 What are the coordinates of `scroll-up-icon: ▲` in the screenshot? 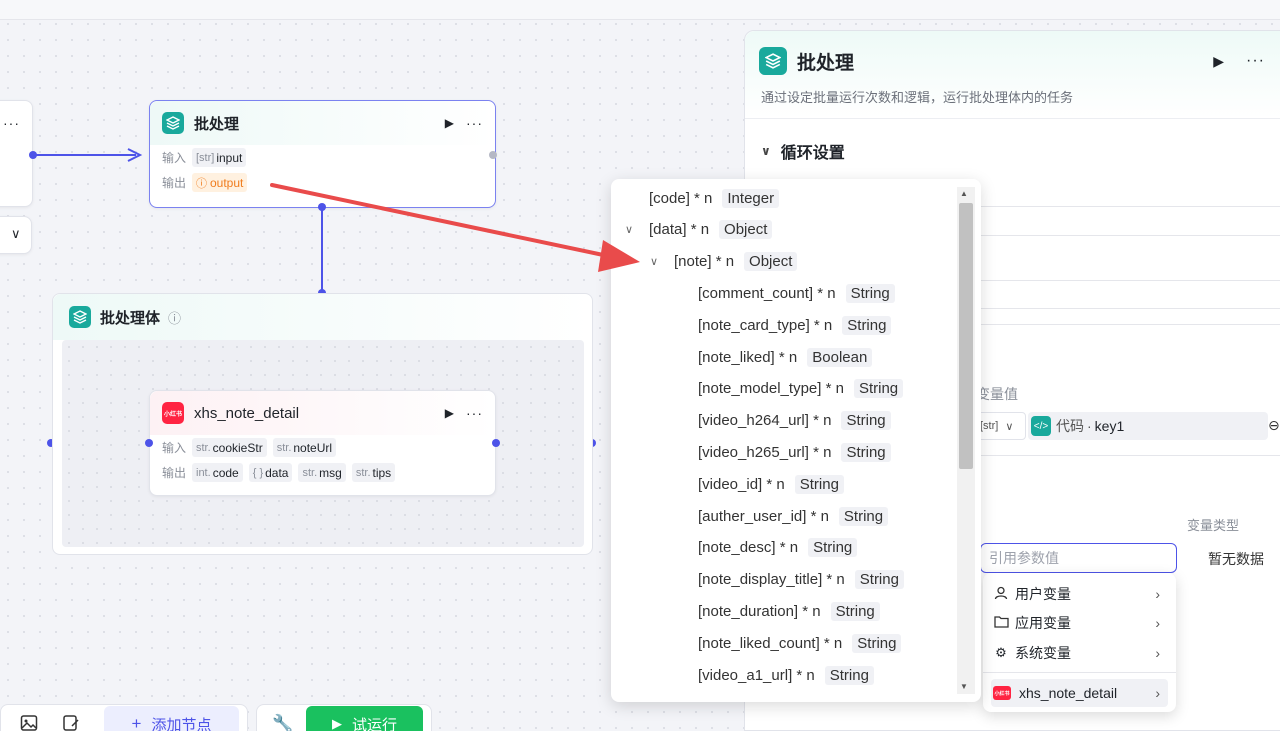 It's located at (964, 193).